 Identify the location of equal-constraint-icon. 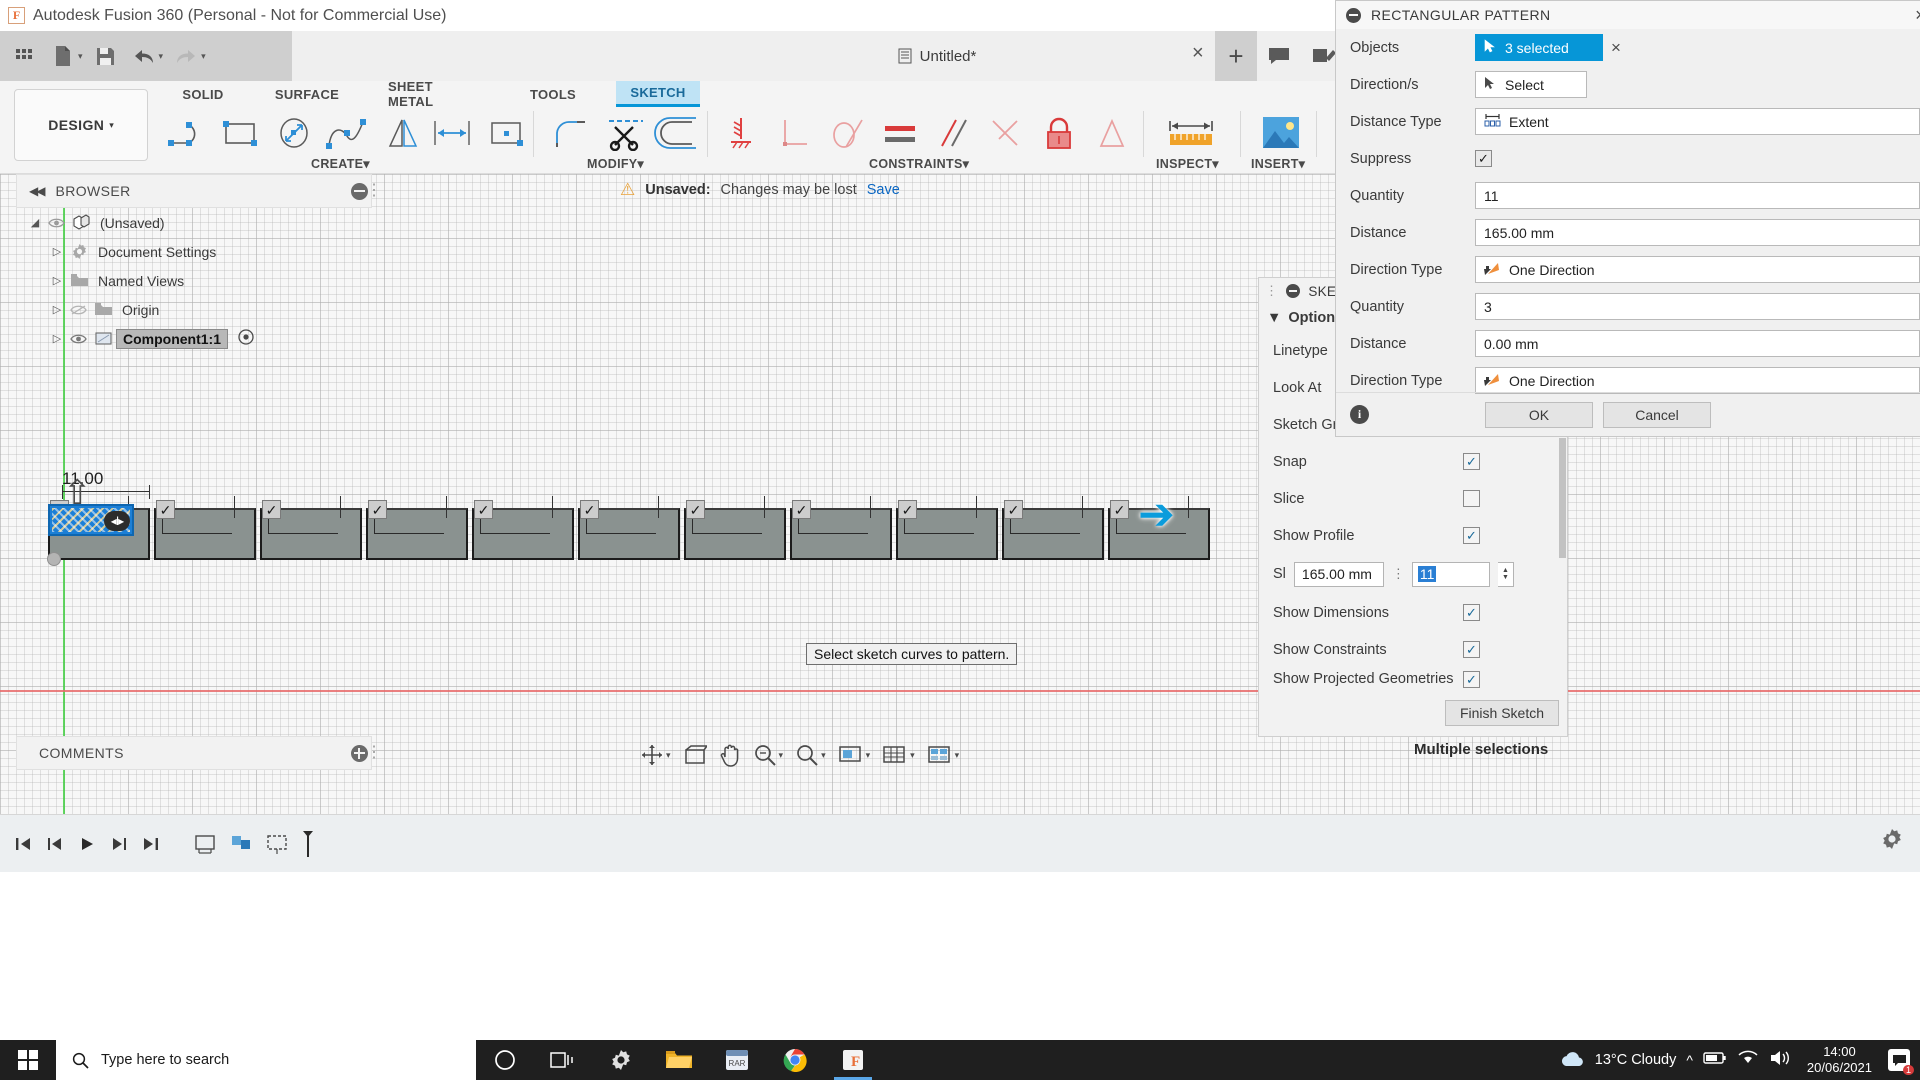
(900, 133).